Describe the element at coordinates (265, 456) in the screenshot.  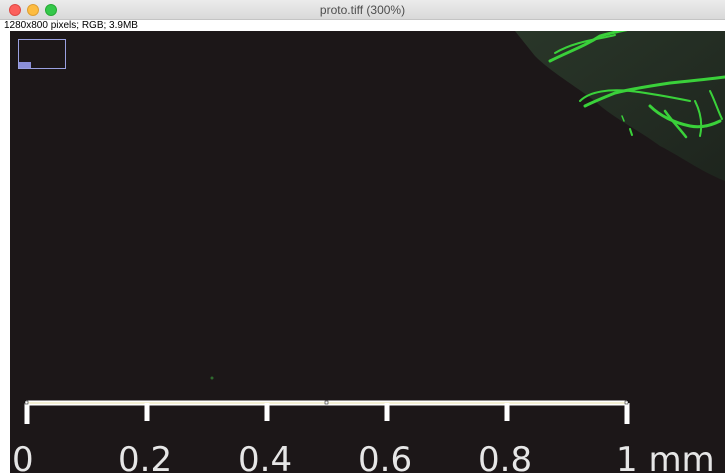
I see `scale-label-0-4: 0.4` at that location.